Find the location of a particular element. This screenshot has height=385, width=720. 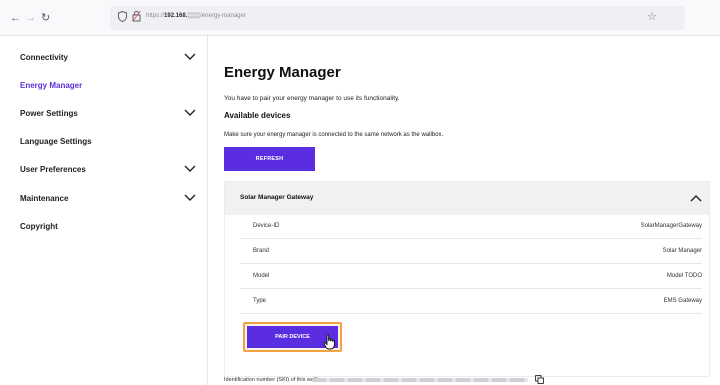

sidebar-item-label: Energy Manager is located at coordinates (51, 85).